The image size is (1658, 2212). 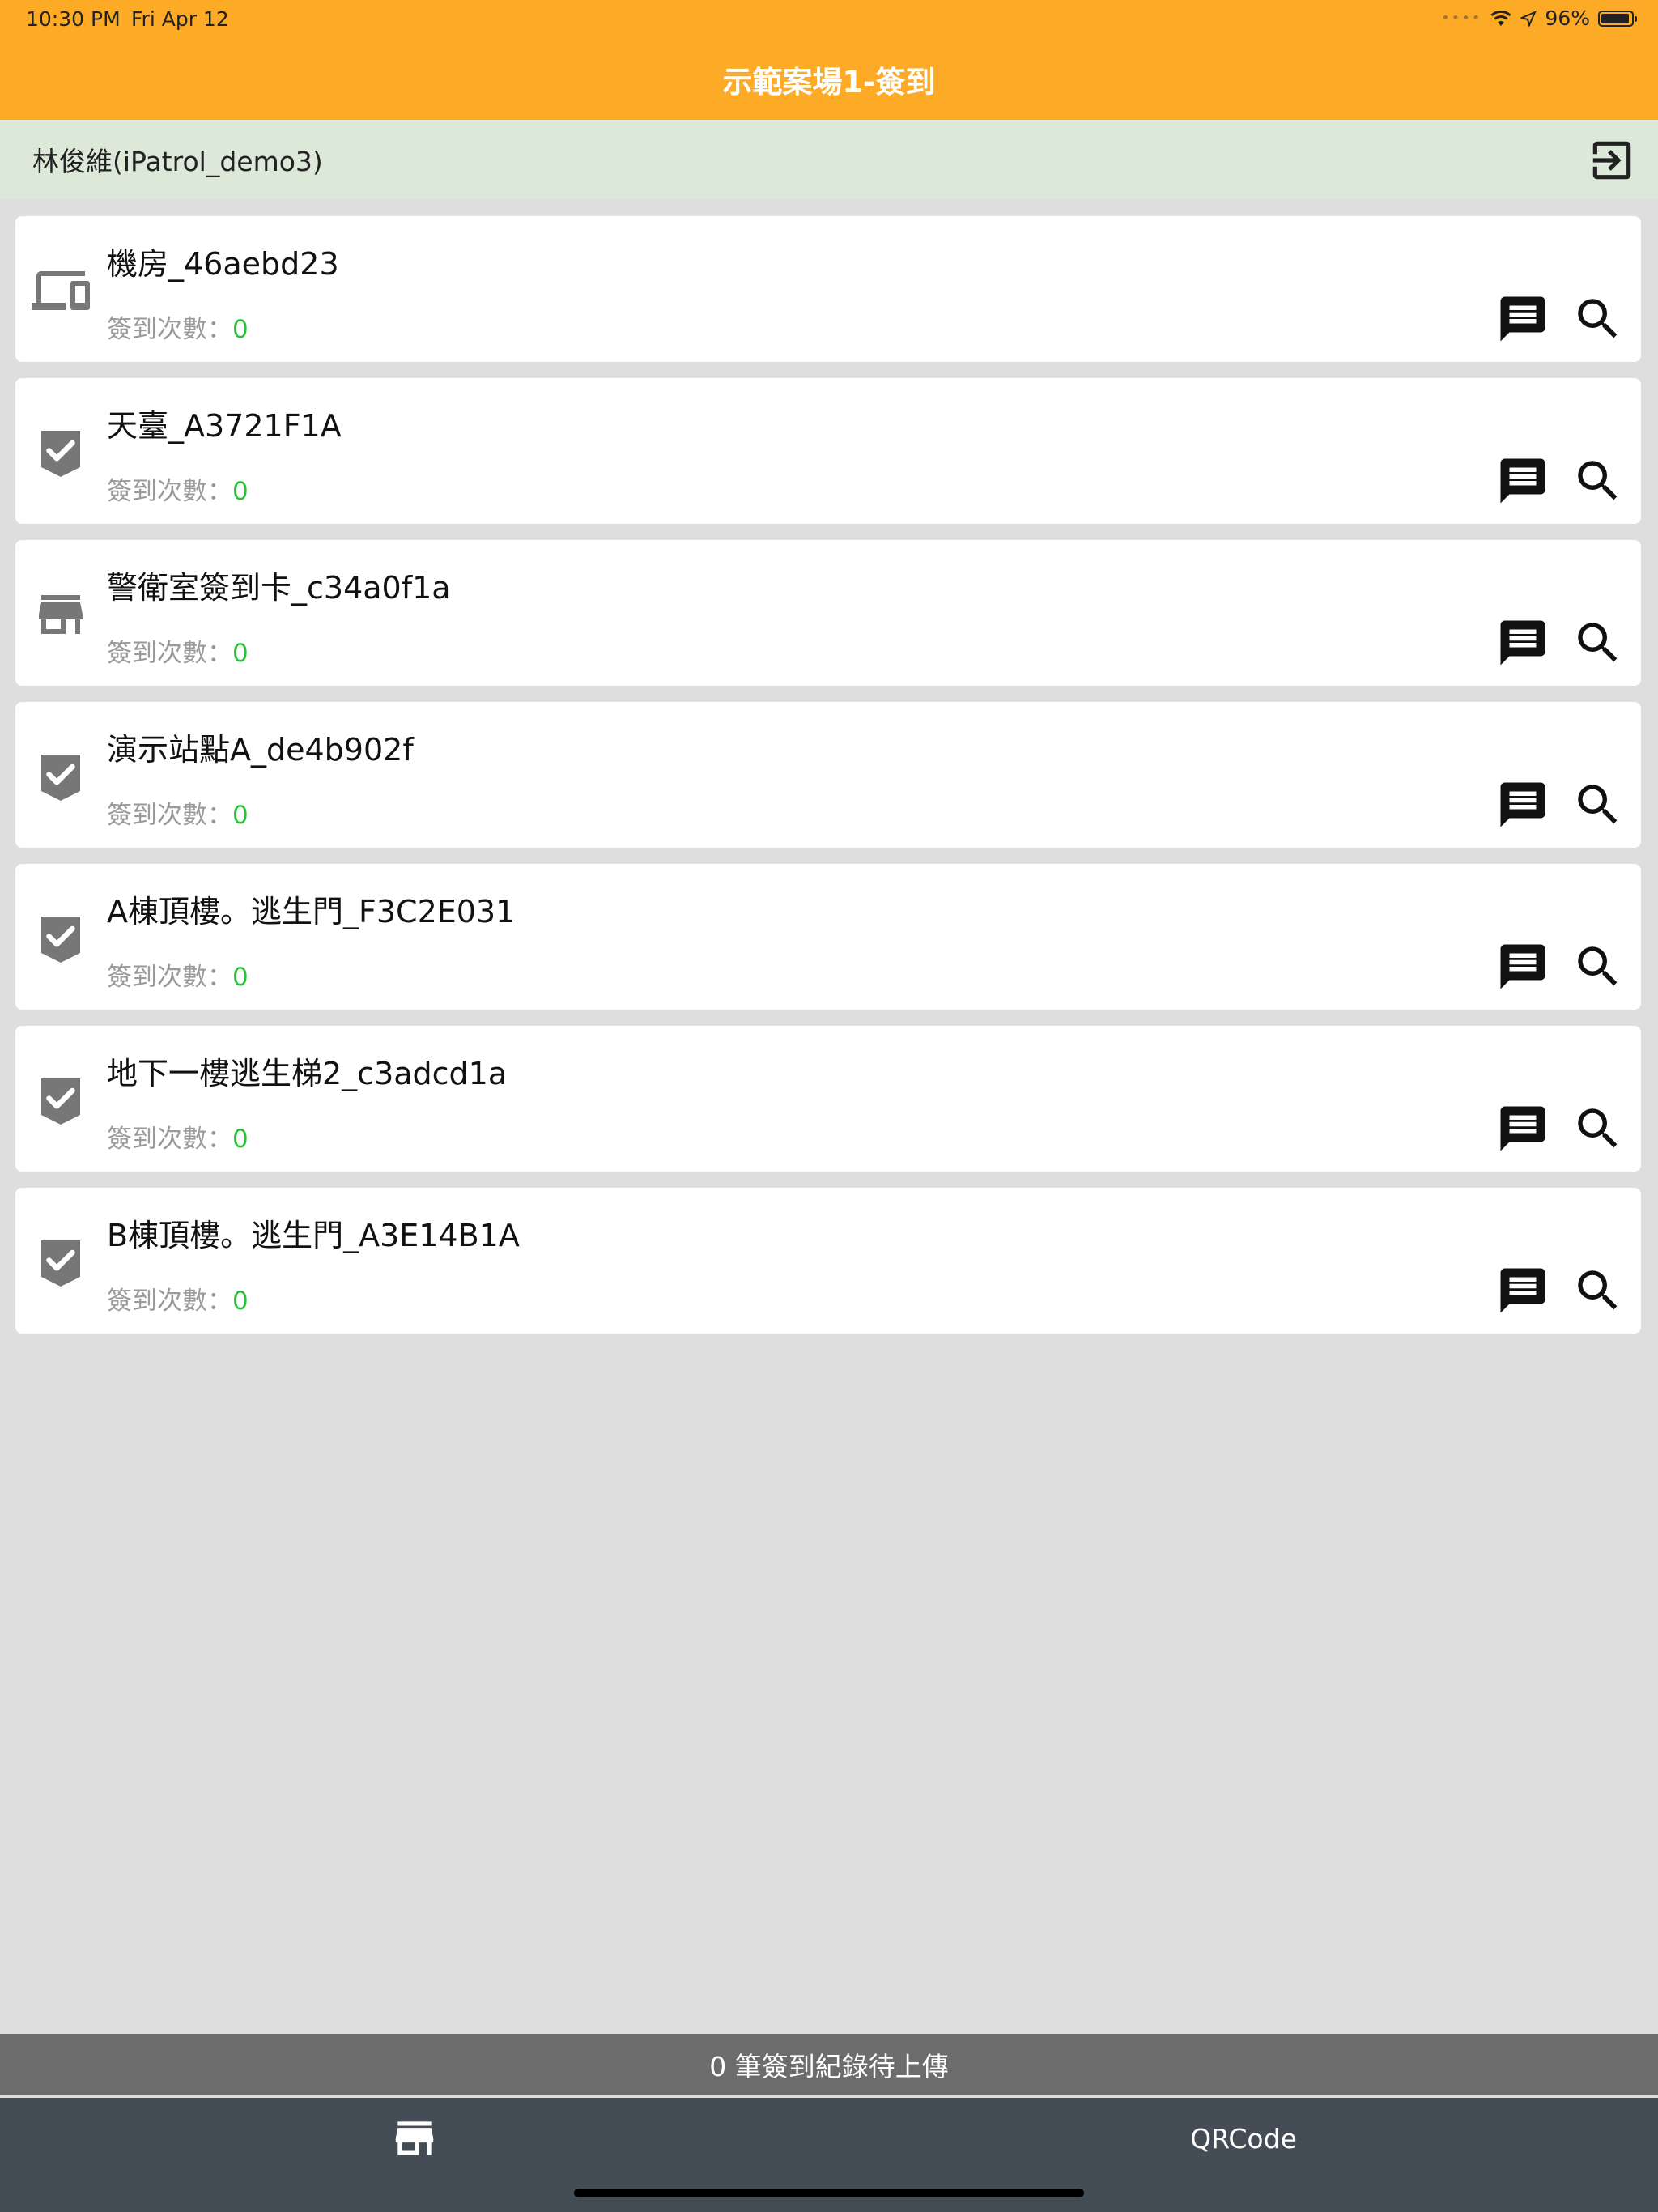 What do you see at coordinates (307, 1073) in the screenshot?
I see `checkpoint-title: 地下一樓逃生梯2_c3adcd1a` at bounding box center [307, 1073].